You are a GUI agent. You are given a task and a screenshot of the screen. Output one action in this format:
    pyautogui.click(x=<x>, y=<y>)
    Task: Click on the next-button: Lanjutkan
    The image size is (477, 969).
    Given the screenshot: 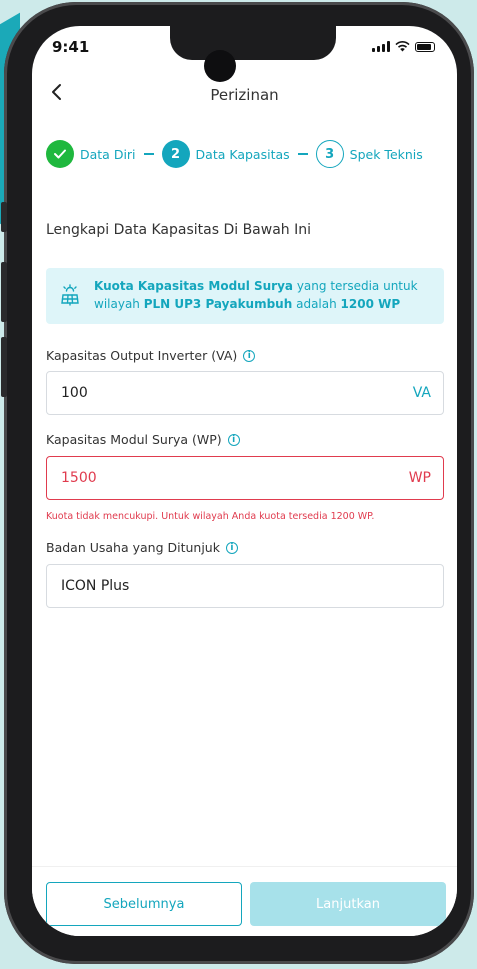 What is the action you would take?
    pyautogui.click(x=348, y=904)
    